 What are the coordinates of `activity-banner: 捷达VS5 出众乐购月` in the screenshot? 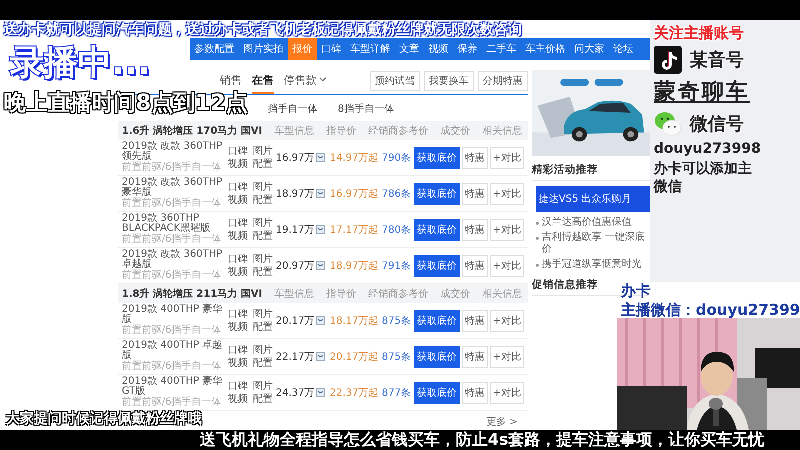 It's located at (593, 199).